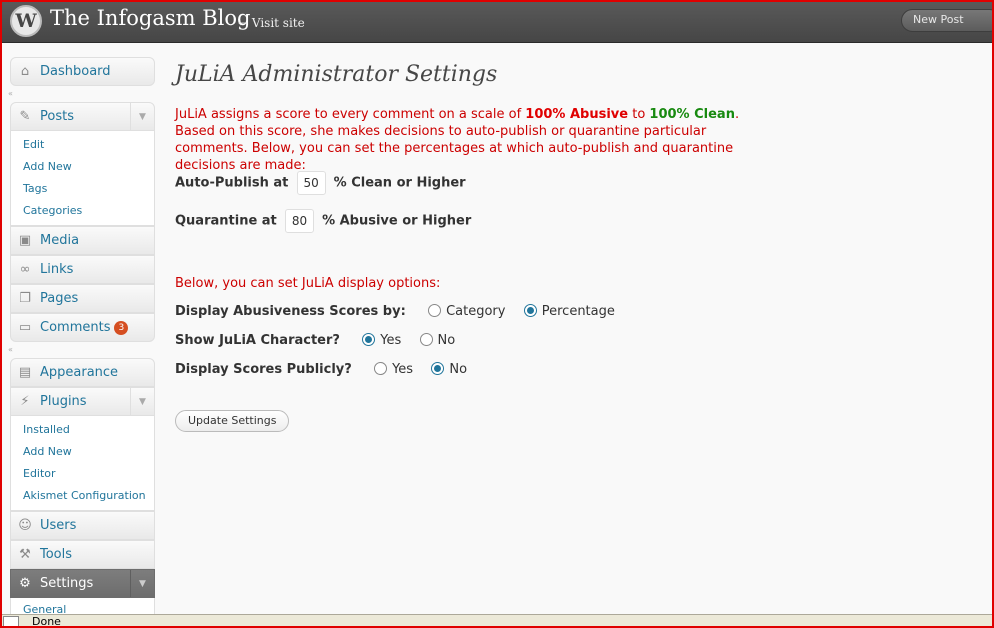 This screenshot has height=628, width=994. I want to click on menu-plugins: ⚡ Plugins ▼, so click(82, 401).